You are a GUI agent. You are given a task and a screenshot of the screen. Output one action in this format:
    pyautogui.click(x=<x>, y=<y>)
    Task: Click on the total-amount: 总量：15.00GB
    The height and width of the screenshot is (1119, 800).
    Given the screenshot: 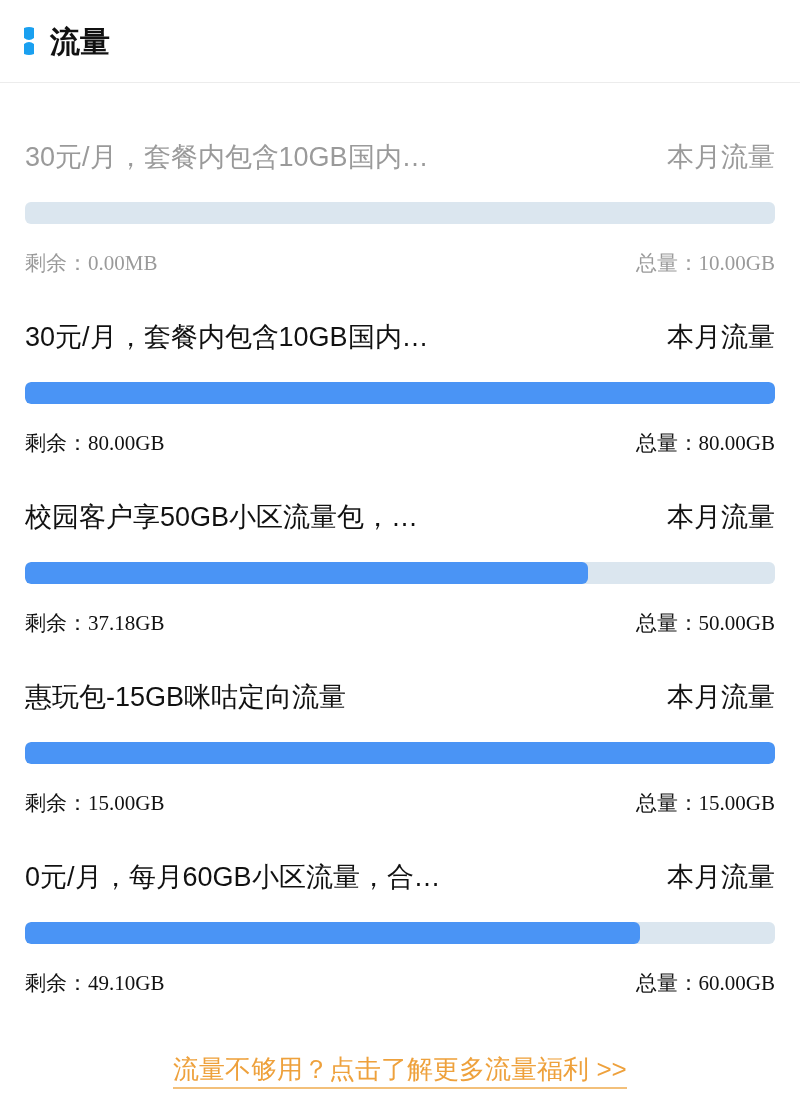 What is the action you would take?
    pyautogui.click(x=705, y=803)
    